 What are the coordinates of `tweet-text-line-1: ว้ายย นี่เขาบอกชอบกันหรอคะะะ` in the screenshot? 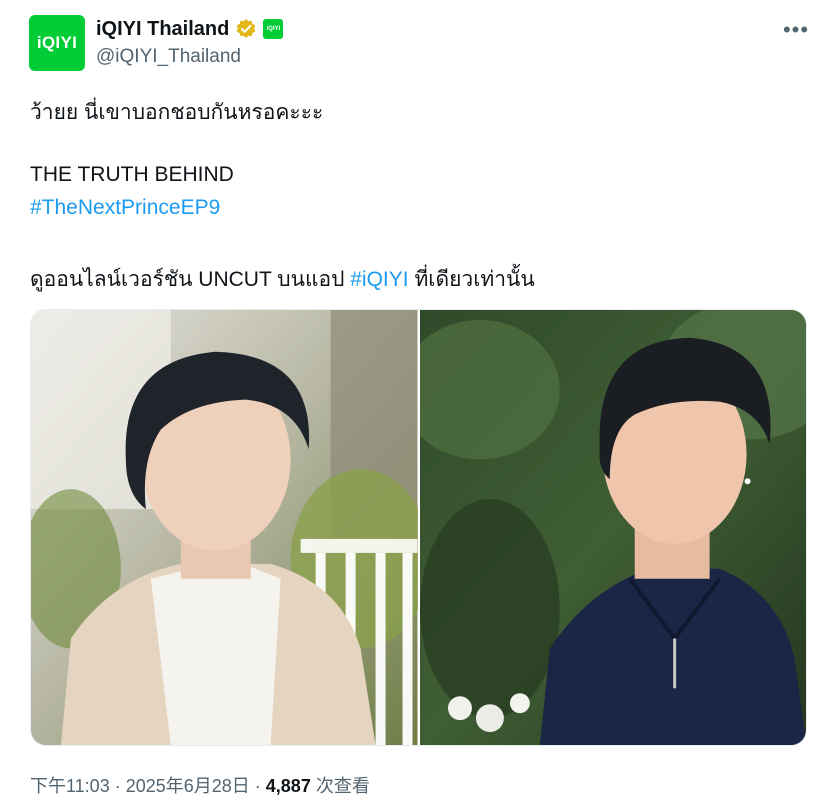 It's located at (177, 112).